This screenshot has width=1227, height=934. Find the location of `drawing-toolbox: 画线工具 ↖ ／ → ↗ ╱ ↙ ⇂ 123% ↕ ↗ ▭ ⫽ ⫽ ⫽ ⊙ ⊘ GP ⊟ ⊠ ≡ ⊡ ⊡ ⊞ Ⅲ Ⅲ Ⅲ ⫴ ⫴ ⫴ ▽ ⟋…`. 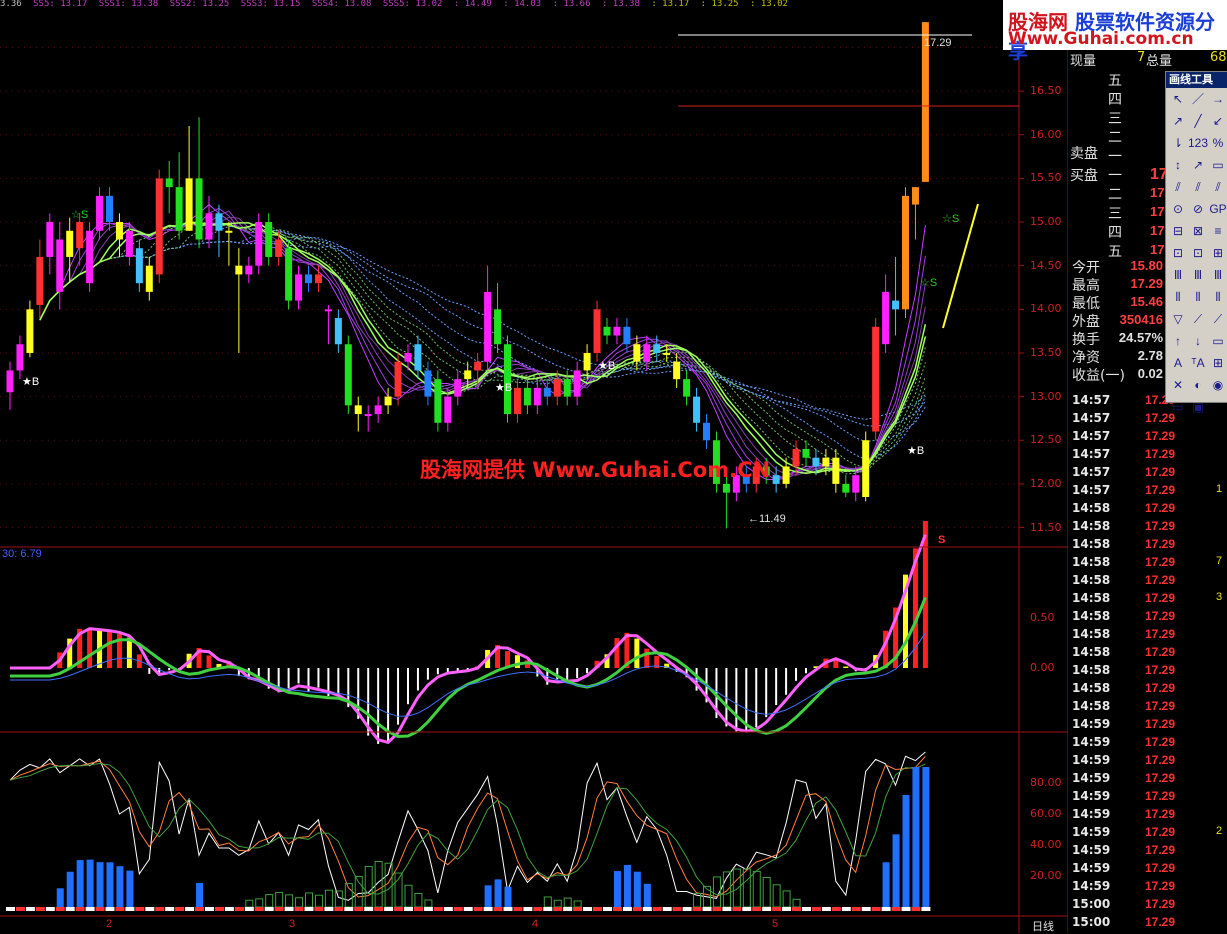

drawing-toolbox: 画线工具 ↖ ／ → ↗ ╱ ↙ ⇂ 123% ↕ ↗ ▭ ⫽ ⫽ ⫽ ⊙ ⊘ GP ⊟ ⊠ ≡ ⊡ ⊡ ⊞ Ⅲ Ⅲ Ⅲ ⫴ ⫴ ⫴ ▽ ⟋… is located at coordinates (1196, 242).